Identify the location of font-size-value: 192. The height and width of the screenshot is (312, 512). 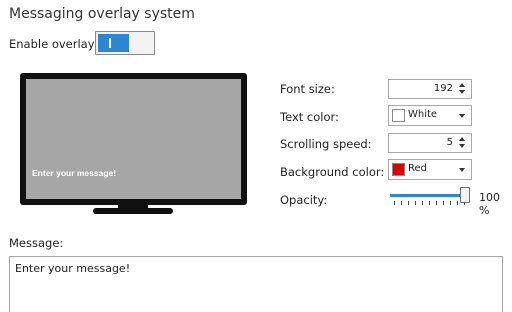
(443, 88).